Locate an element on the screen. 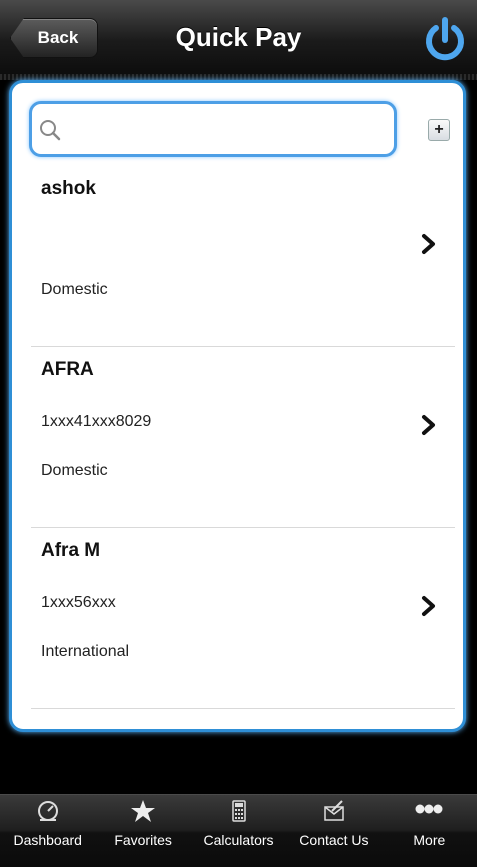 This screenshot has height=867, width=477. star-icon is located at coordinates (143, 811).